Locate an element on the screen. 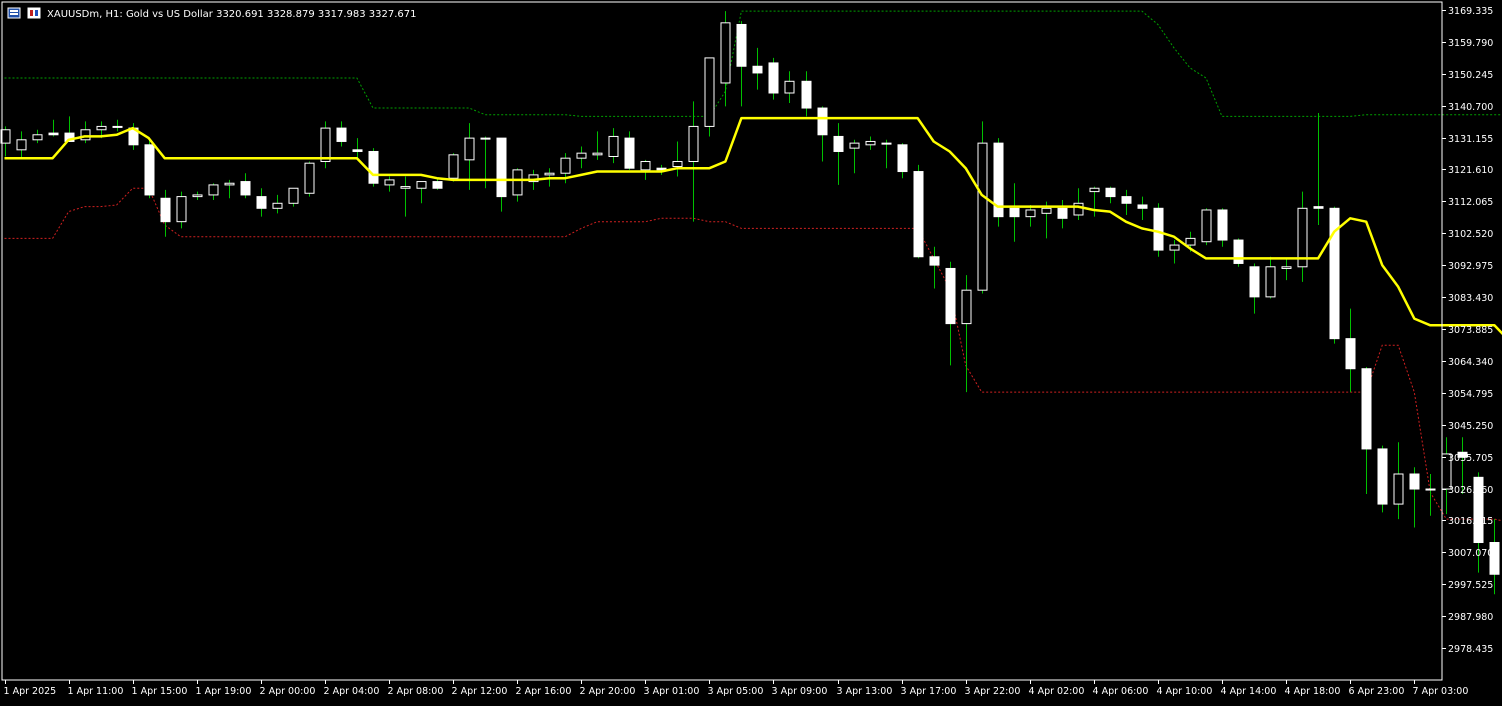  x-tick-label: 4 Apr 14:00 is located at coordinates (1249, 691).